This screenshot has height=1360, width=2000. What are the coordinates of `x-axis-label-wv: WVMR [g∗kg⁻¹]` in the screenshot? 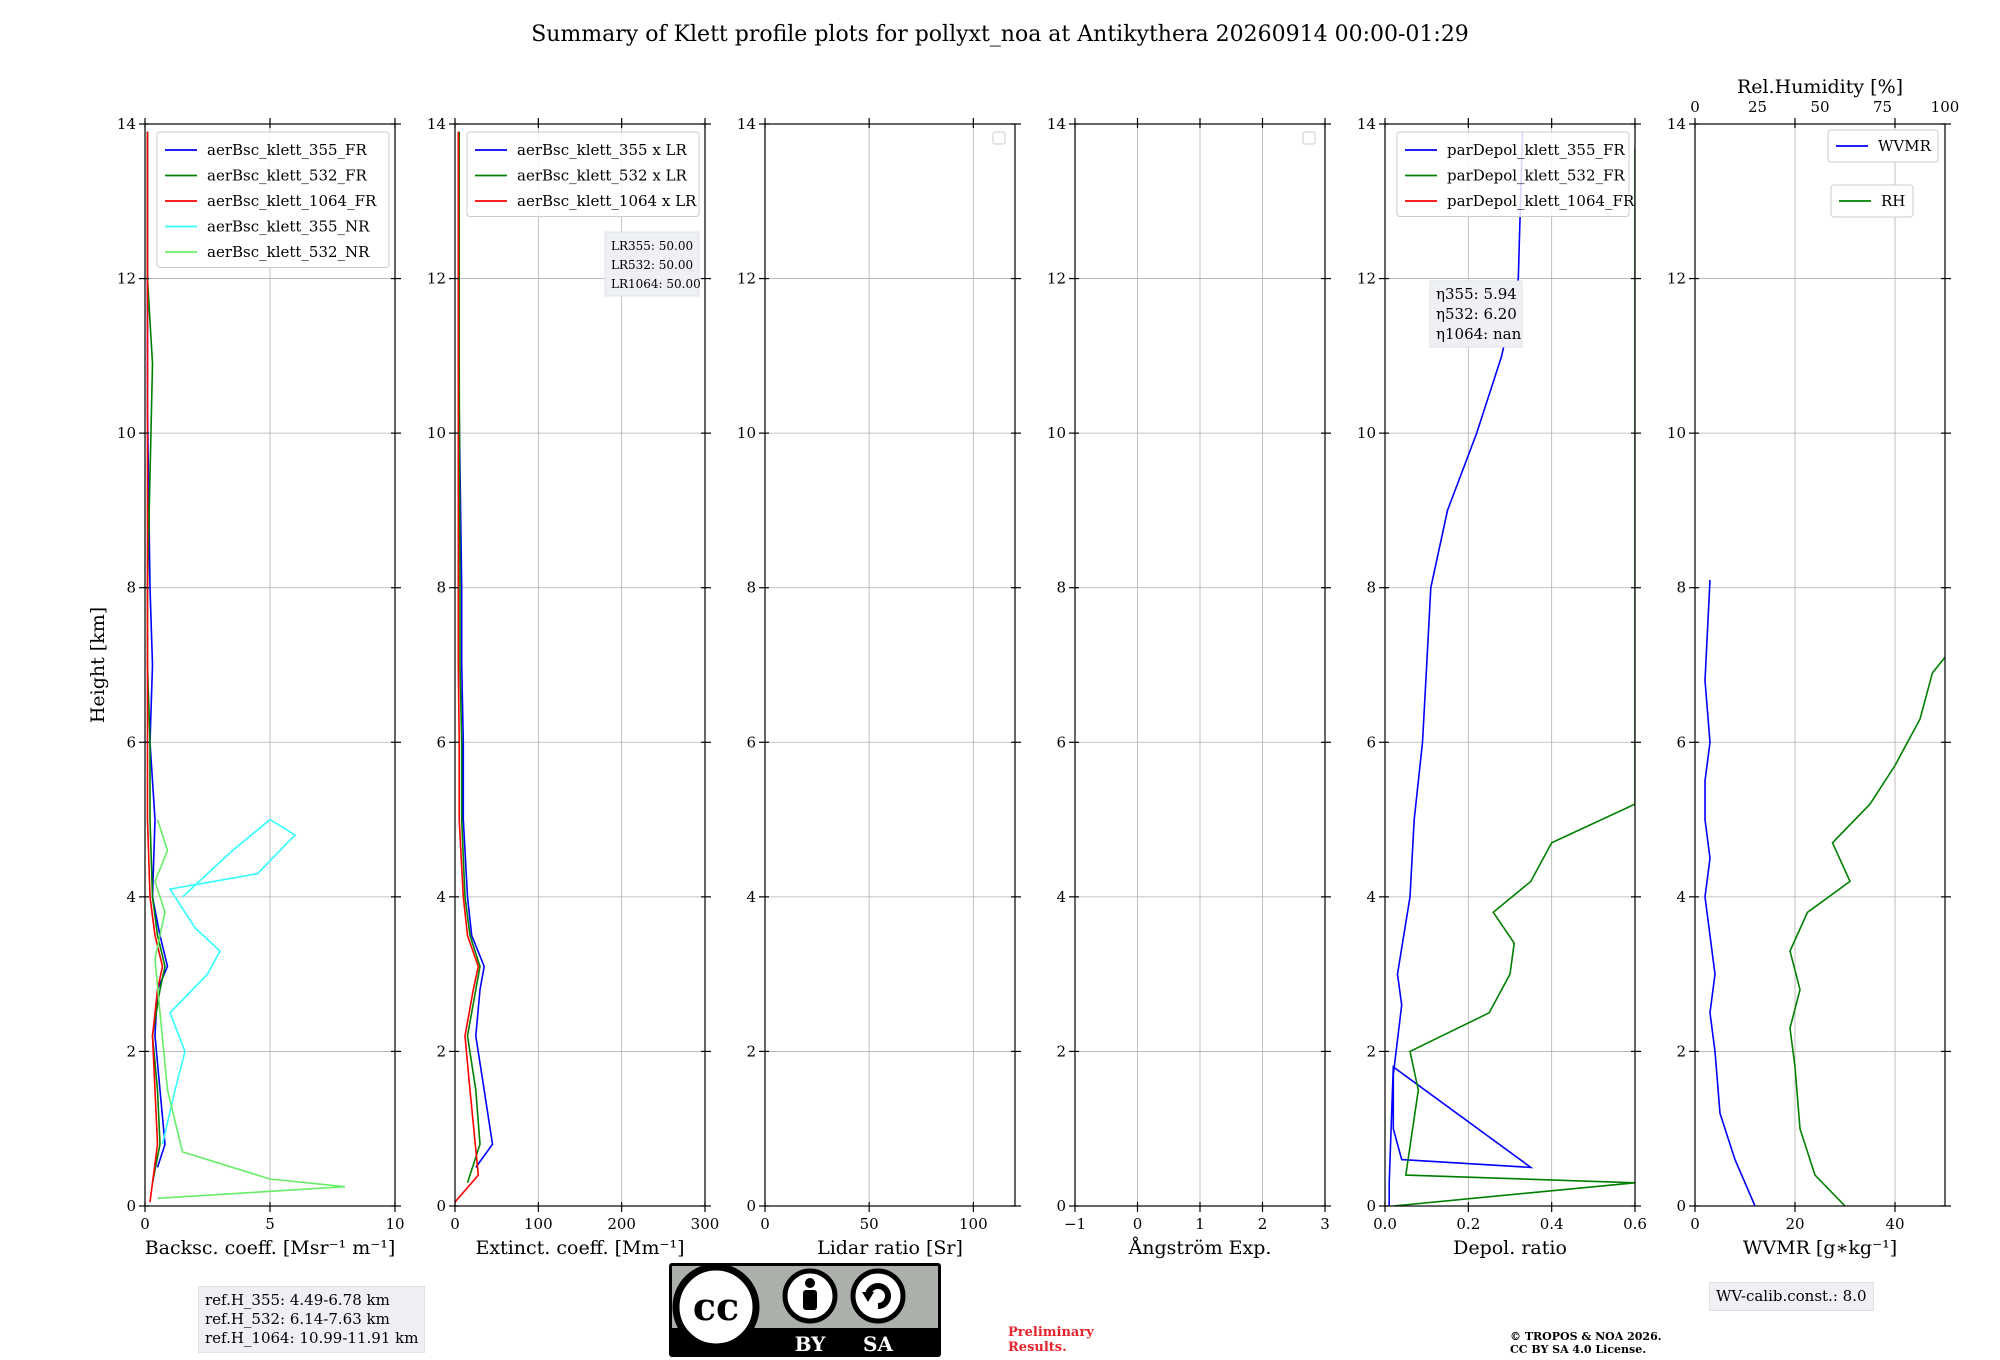 It's located at (1820, 1248).